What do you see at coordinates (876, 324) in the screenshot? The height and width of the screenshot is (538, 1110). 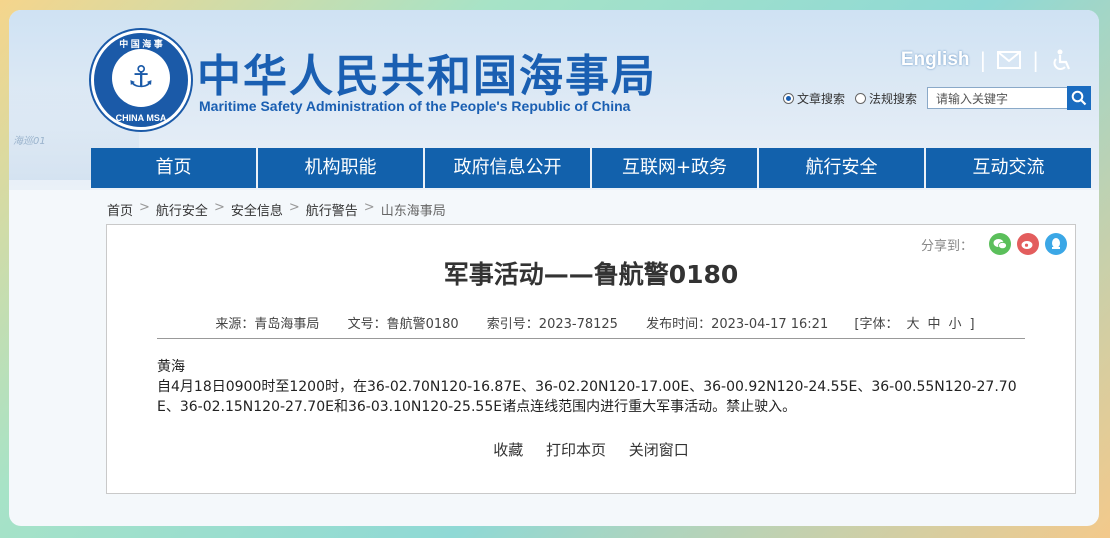 I see `font-size-label: [字体：` at bounding box center [876, 324].